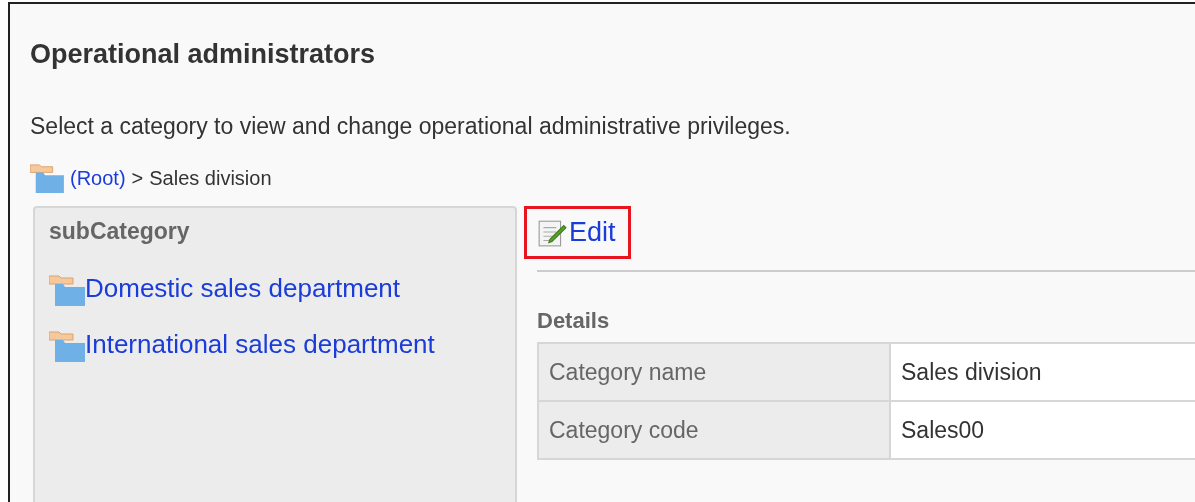 This screenshot has height=502, width=1195. I want to click on breadcrumb-current: Sales division, so click(210, 178).